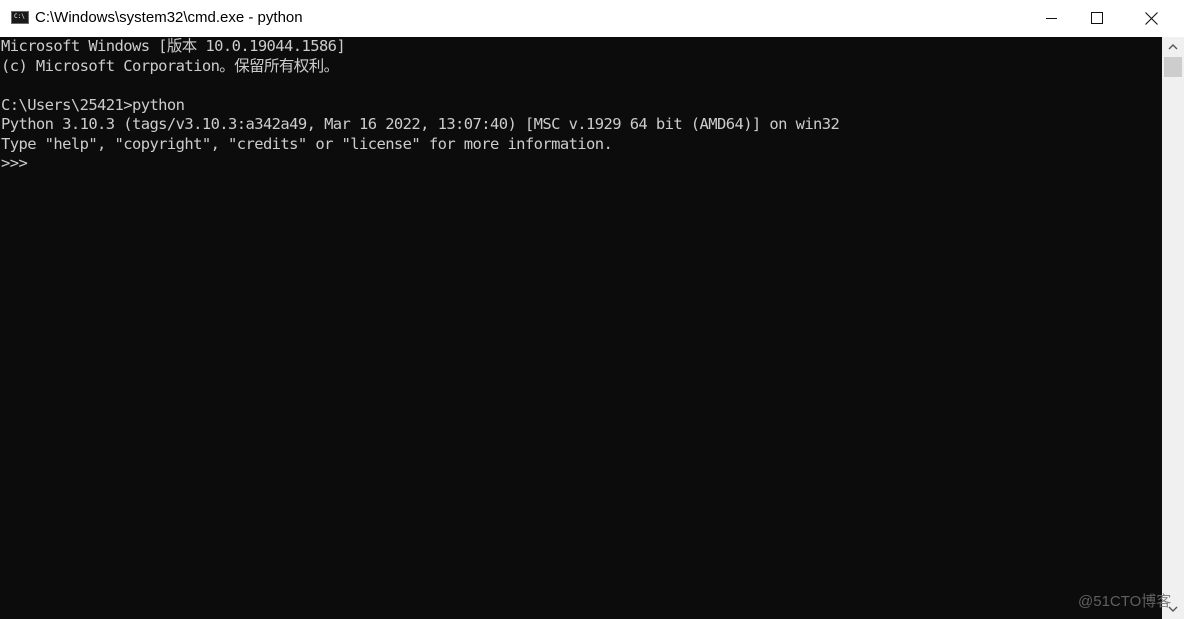  Describe the element at coordinates (581, 164) in the screenshot. I see `python-prompt: >>>` at that location.